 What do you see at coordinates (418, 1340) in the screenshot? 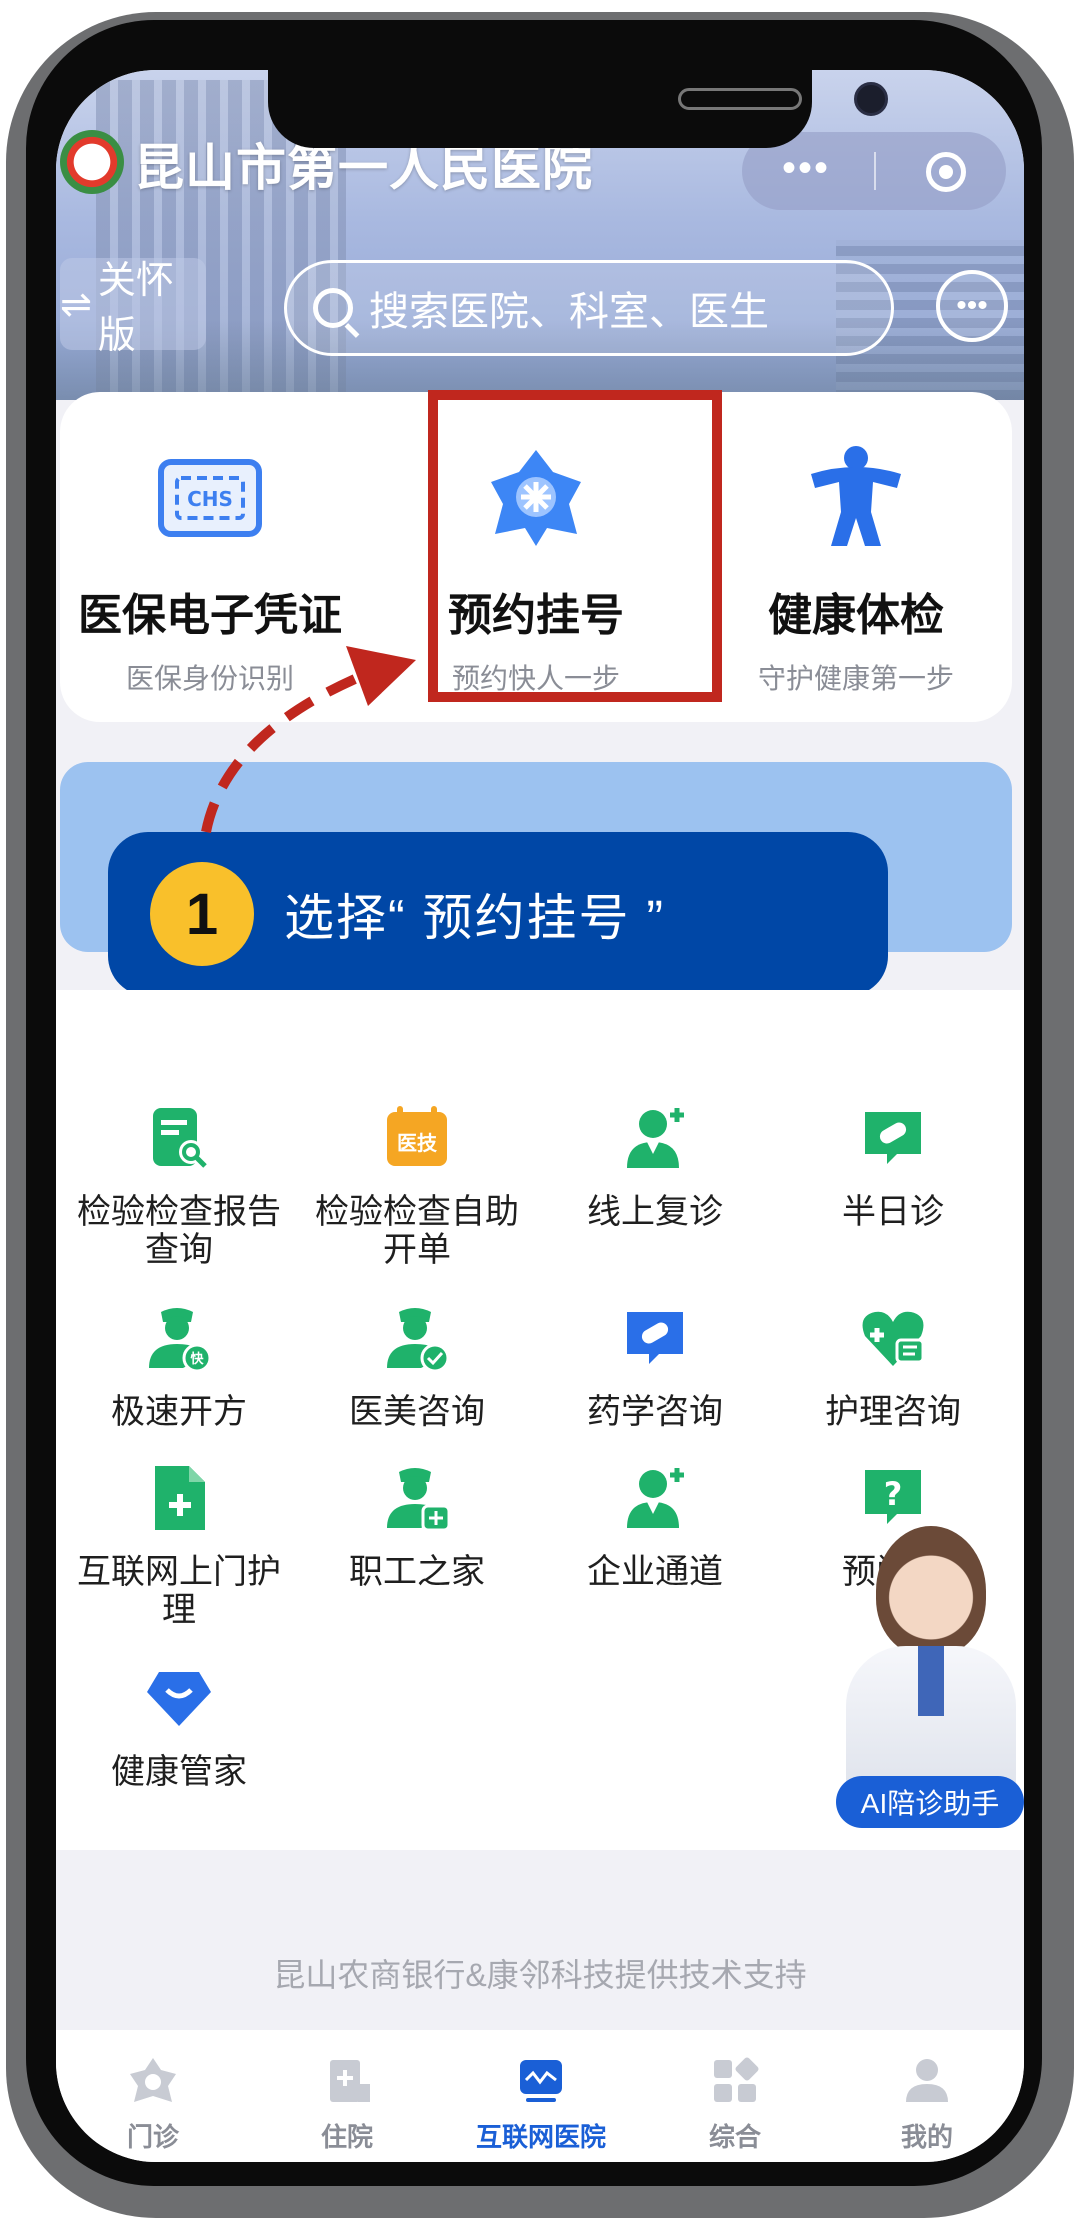
I see `nurse-check-icon` at bounding box center [418, 1340].